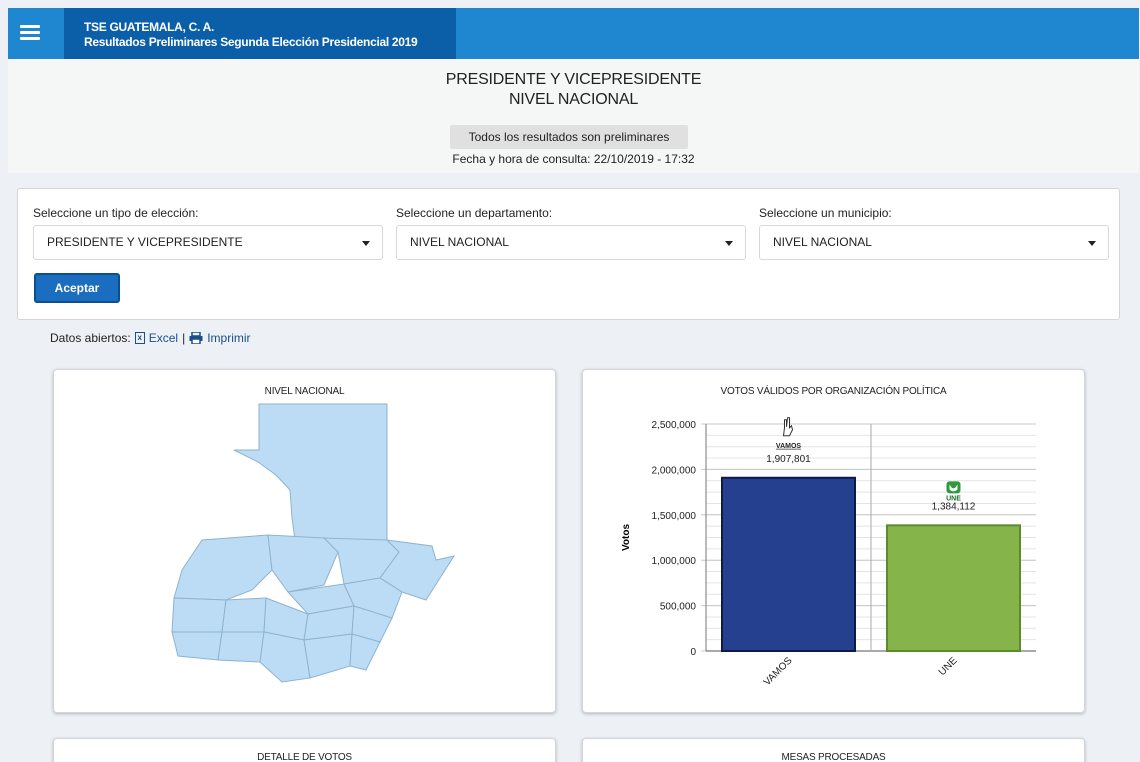 This screenshot has width=1140, height=762. Describe the element at coordinates (310, 472) in the screenshot. I see `map-region-peten` at that location.